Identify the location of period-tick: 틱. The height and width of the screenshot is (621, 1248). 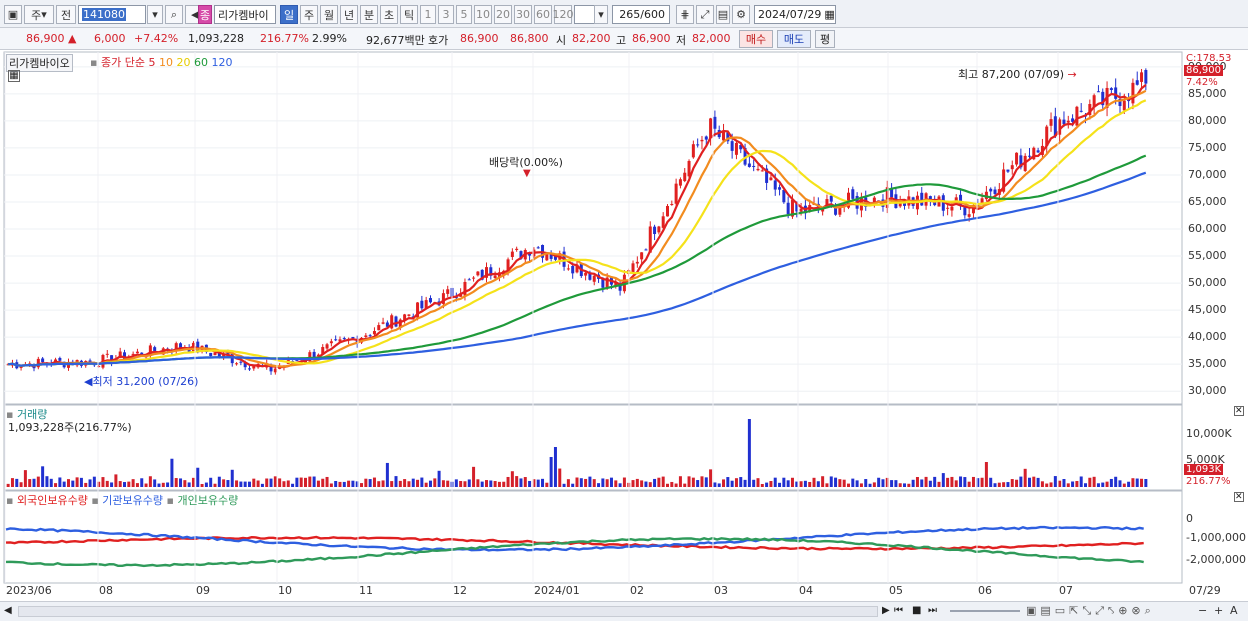
(409, 14).